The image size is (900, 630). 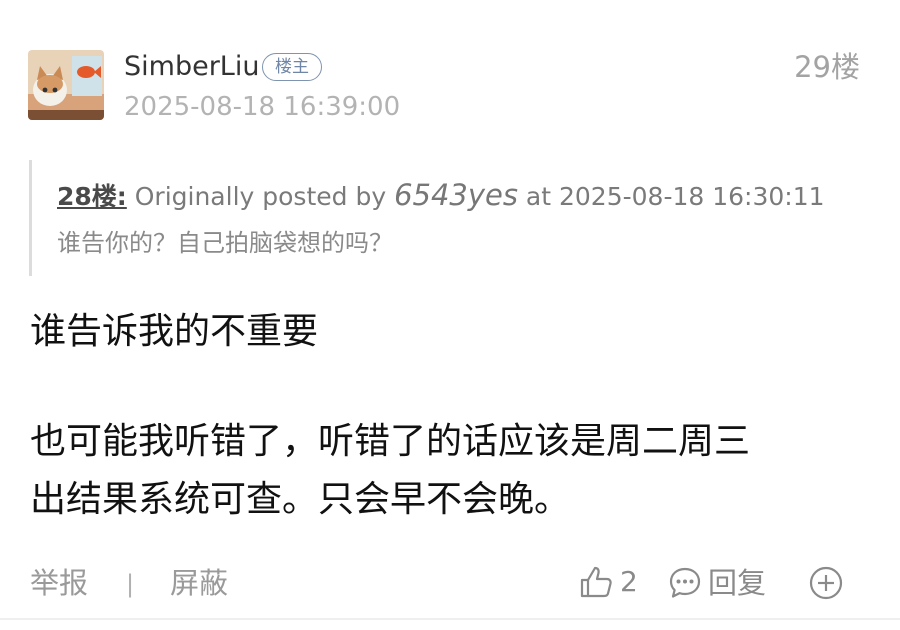 What do you see at coordinates (59, 583) in the screenshot?
I see `report-button: 举报` at bounding box center [59, 583].